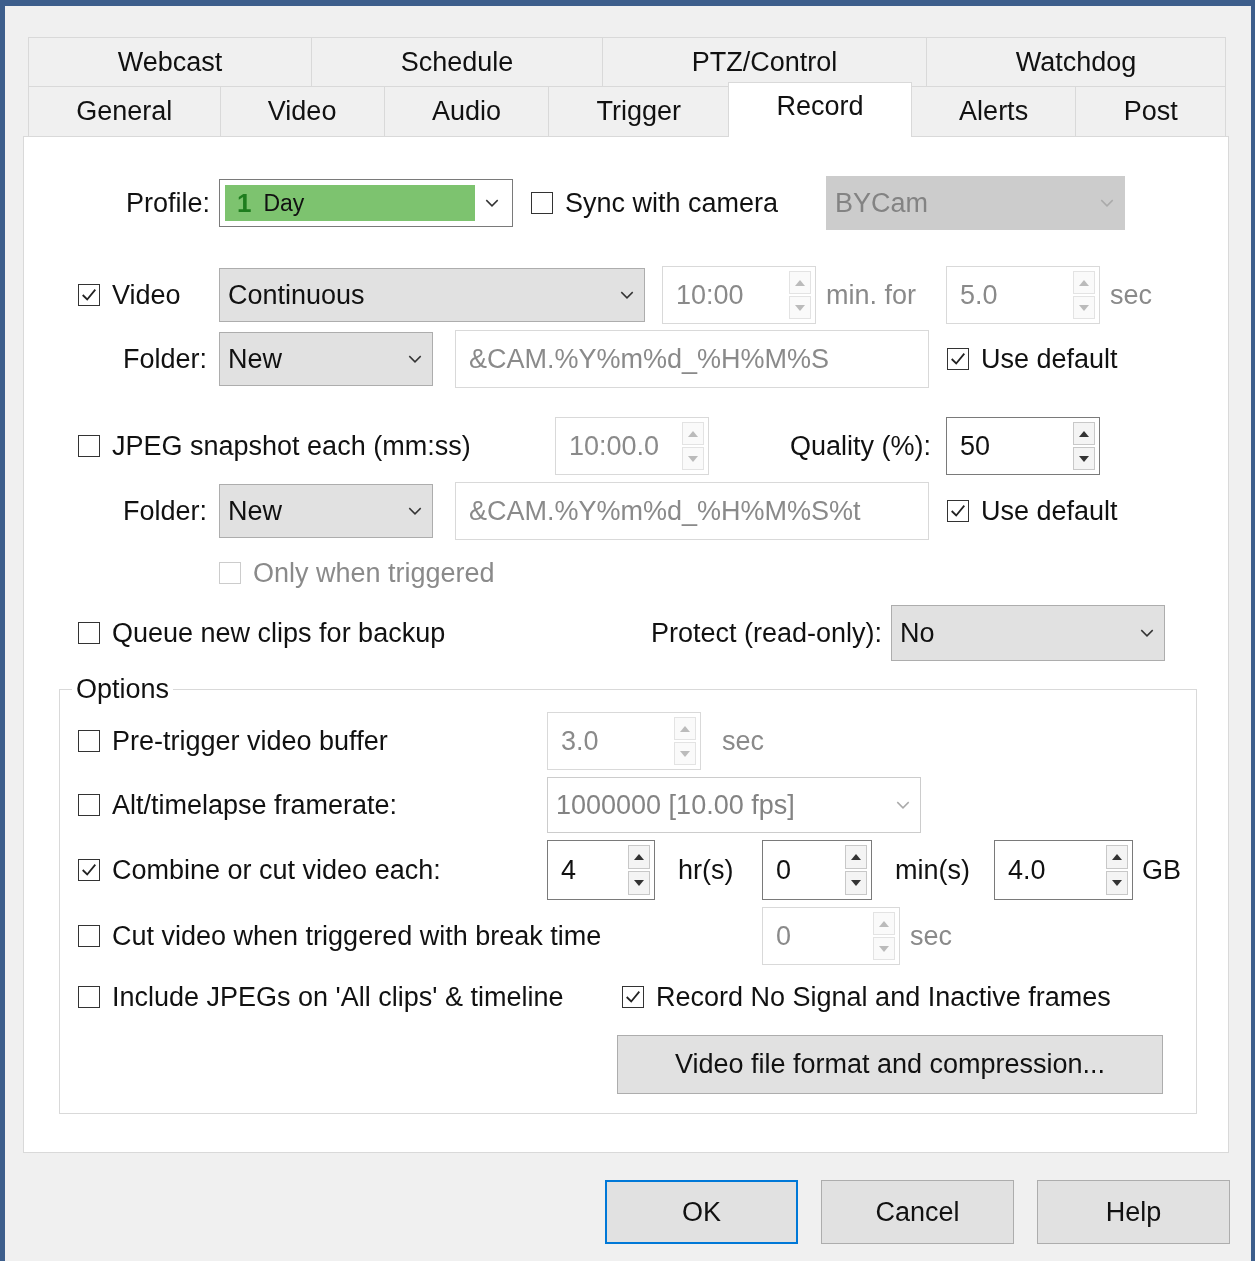 The image size is (1255, 1261). What do you see at coordinates (1161, 870) in the screenshot?
I see `unit-label: GB` at bounding box center [1161, 870].